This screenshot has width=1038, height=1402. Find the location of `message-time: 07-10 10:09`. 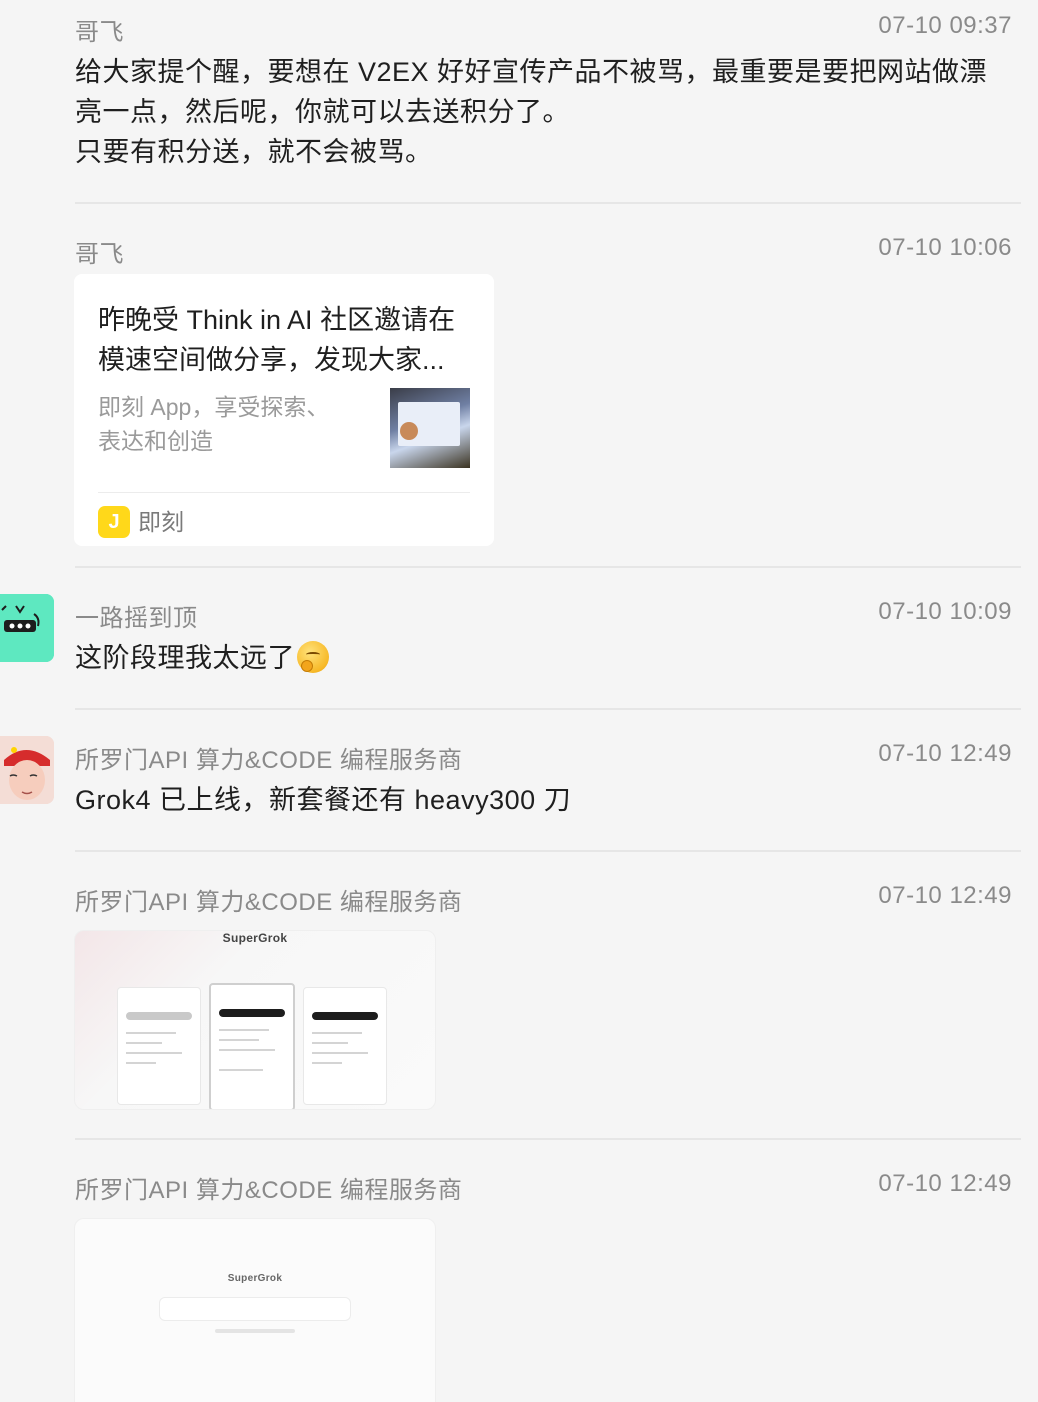

message-time: 07-10 10:09 is located at coordinates (945, 611).